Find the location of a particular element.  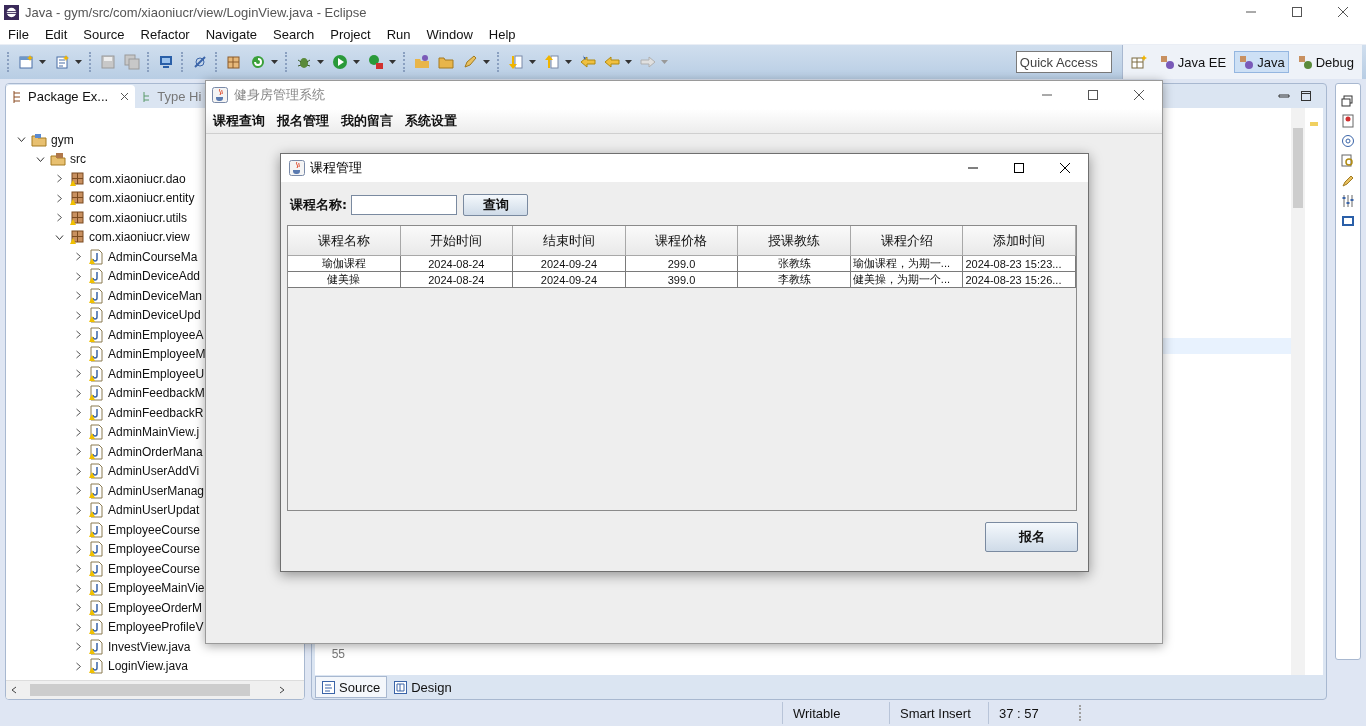

menu-item: Search is located at coordinates (294, 34).